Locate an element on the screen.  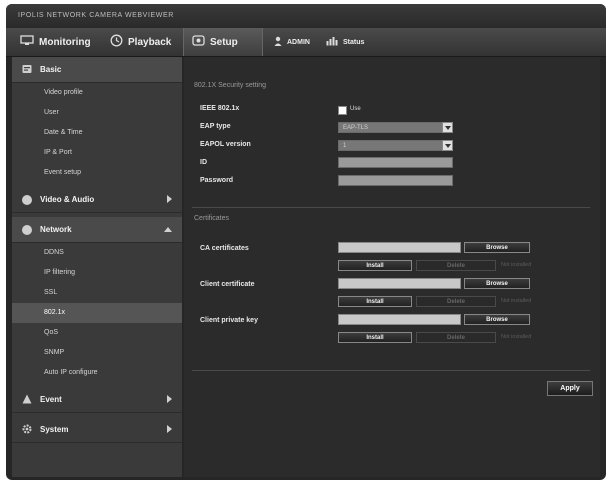
apply-button: Apply is located at coordinates (570, 388).